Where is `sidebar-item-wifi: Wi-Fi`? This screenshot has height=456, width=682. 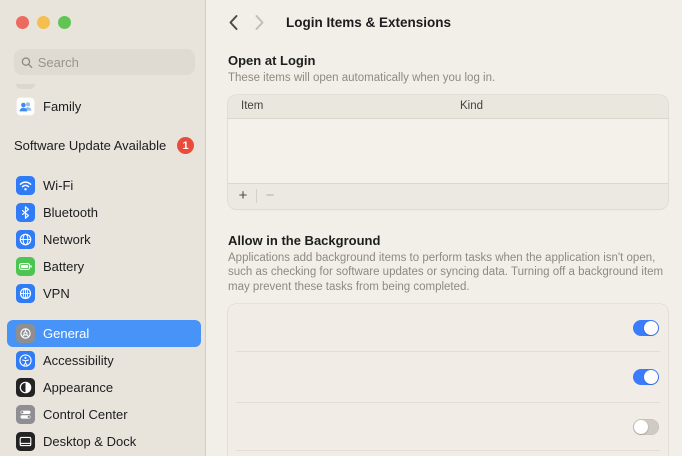 sidebar-item-wifi: Wi-Fi is located at coordinates (104, 185).